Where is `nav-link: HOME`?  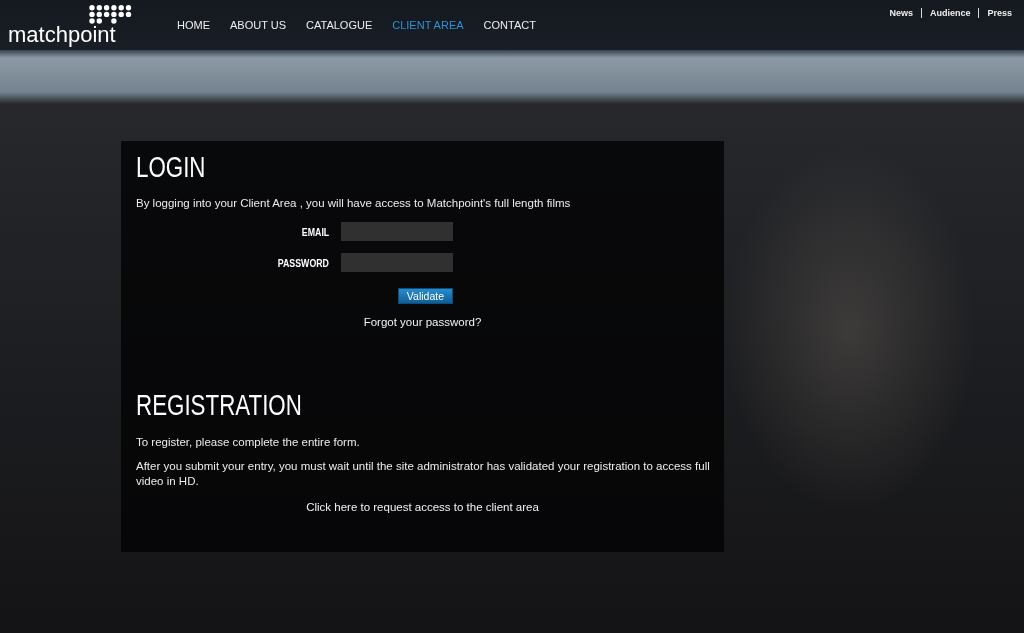
nav-link: HOME is located at coordinates (193, 25).